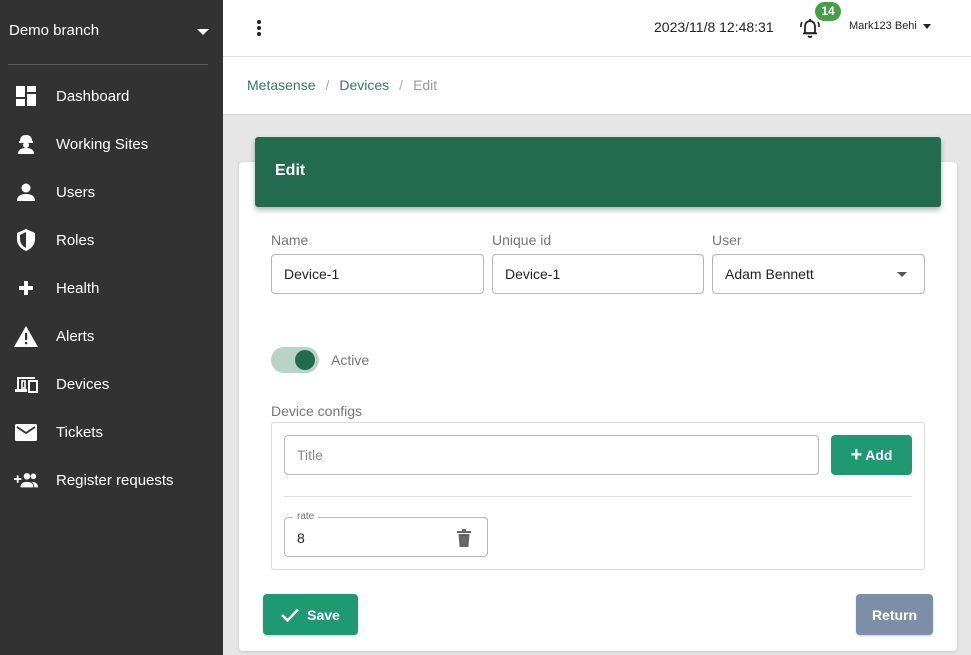  What do you see at coordinates (350, 360) in the screenshot?
I see `active-label: Active` at bounding box center [350, 360].